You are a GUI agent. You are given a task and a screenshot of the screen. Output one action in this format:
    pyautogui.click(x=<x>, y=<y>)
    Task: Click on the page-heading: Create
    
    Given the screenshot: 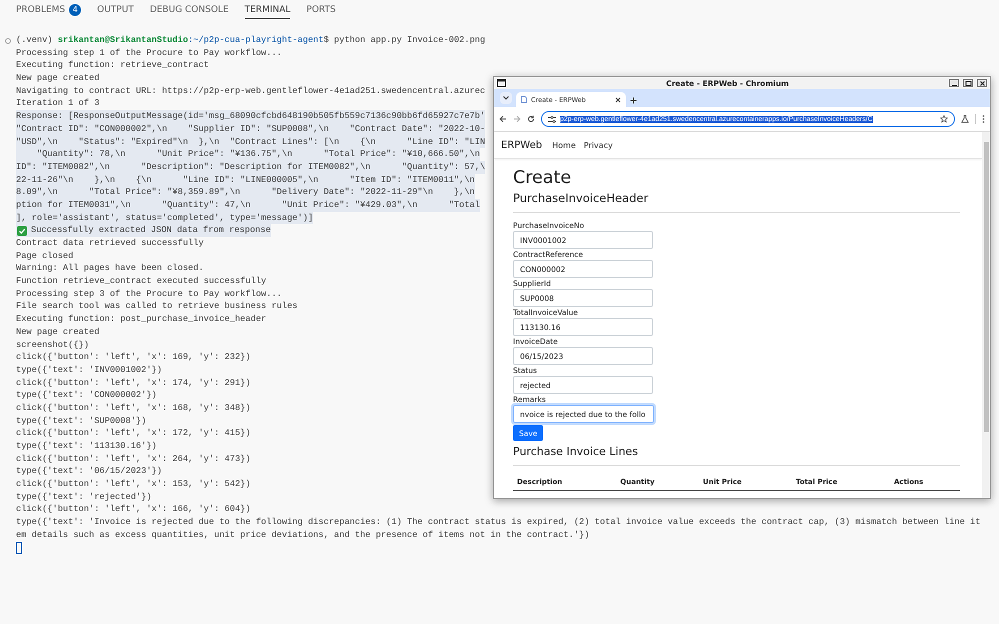 What is the action you would take?
    pyautogui.click(x=542, y=178)
    